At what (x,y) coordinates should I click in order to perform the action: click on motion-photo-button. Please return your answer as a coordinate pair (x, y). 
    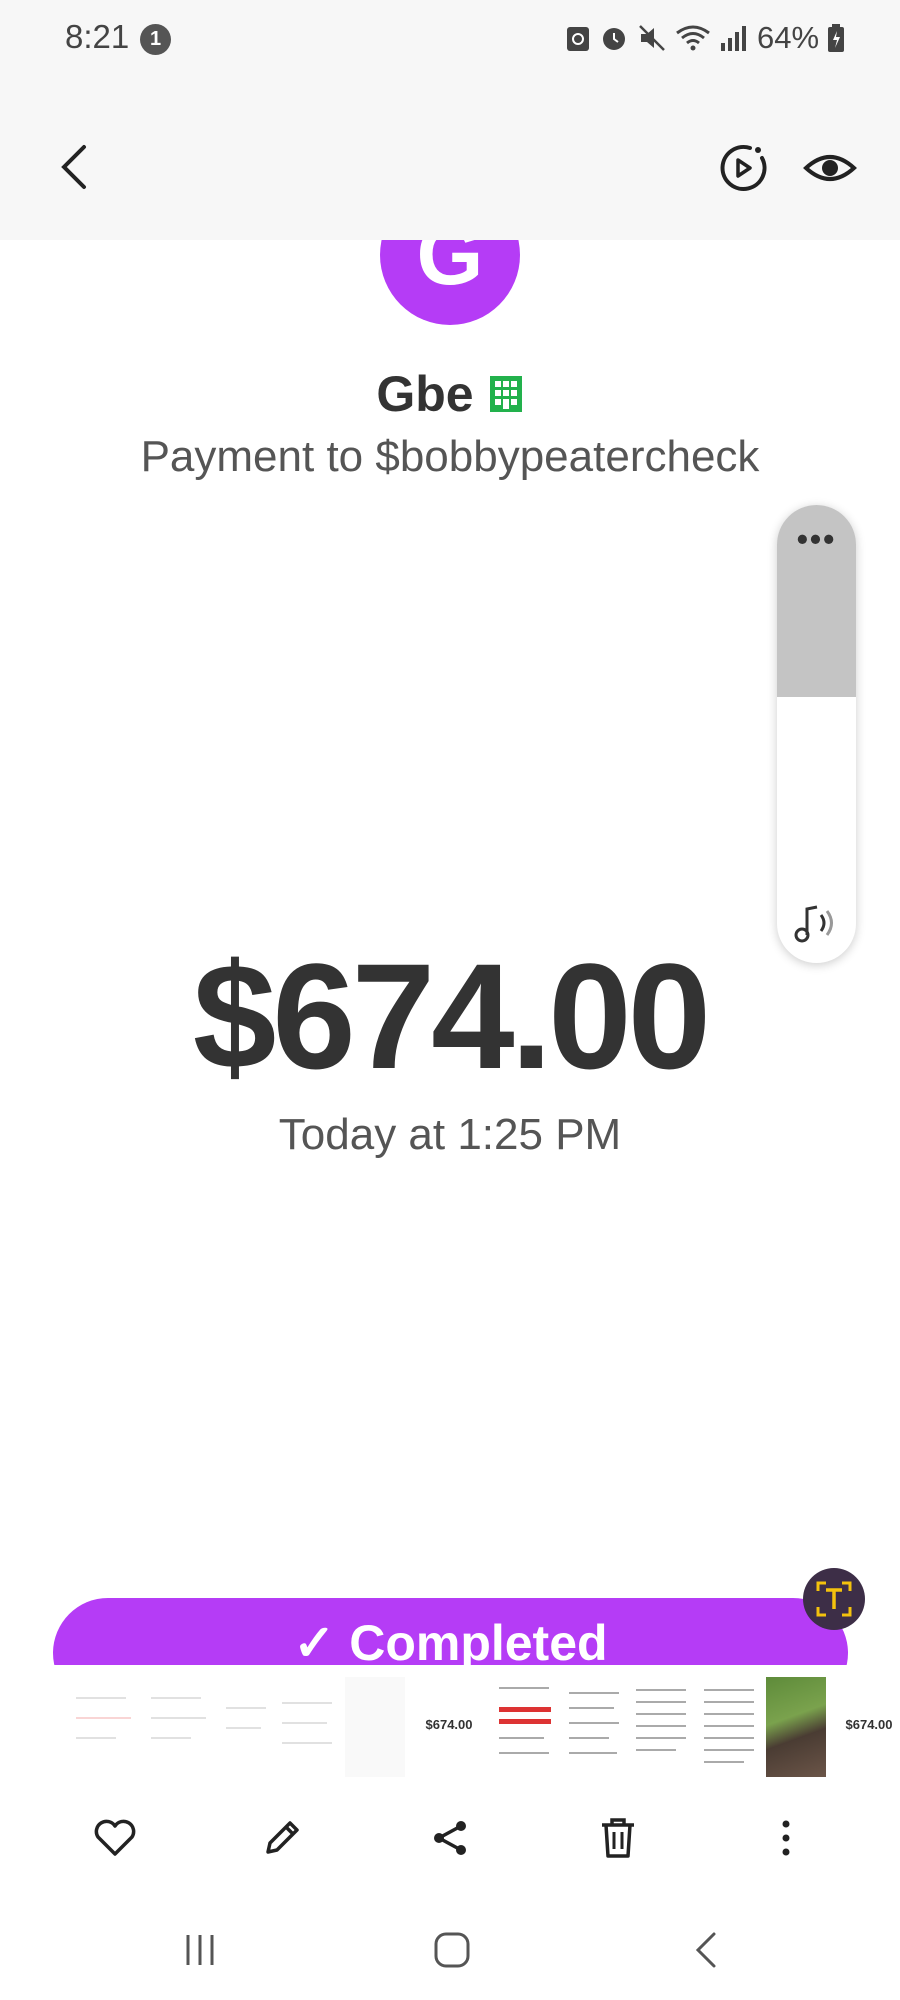
    Looking at the image, I should click on (742, 168).